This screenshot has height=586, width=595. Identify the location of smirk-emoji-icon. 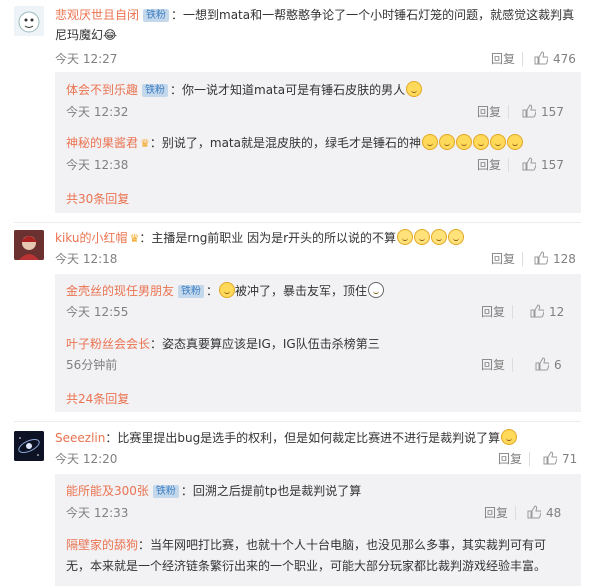
(509, 437).